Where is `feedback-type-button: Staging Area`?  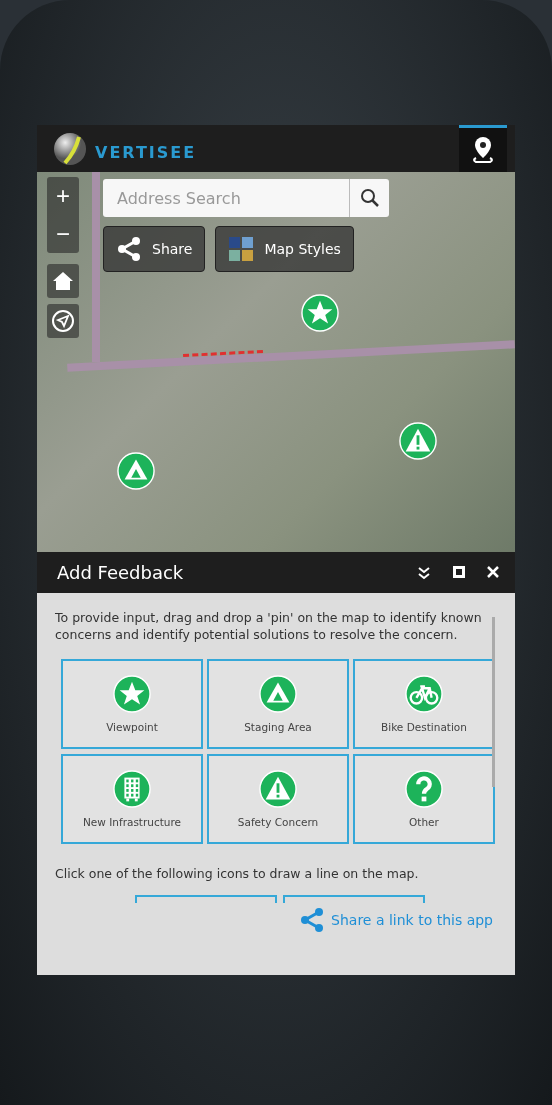 feedback-type-button: Staging Area is located at coordinates (278, 704).